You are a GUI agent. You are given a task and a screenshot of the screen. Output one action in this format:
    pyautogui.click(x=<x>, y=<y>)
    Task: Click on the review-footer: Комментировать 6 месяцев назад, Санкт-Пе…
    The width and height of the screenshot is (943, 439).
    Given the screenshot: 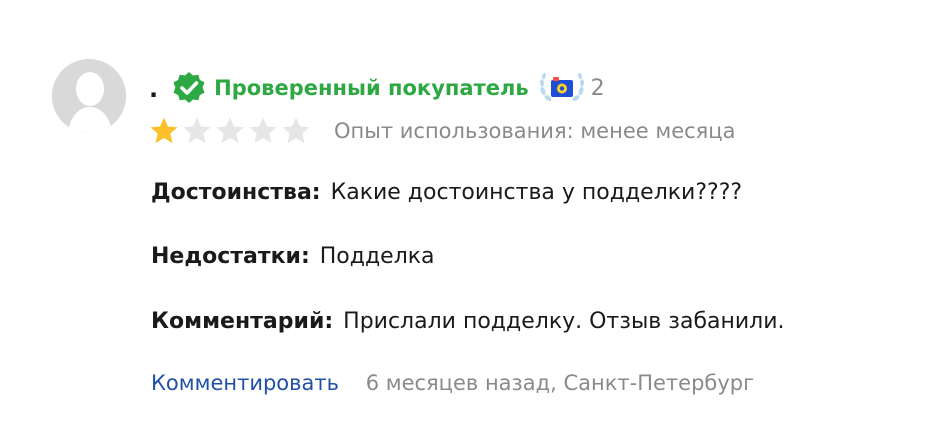 What is the action you would take?
    pyautogui.click(x=452, y=383)
    